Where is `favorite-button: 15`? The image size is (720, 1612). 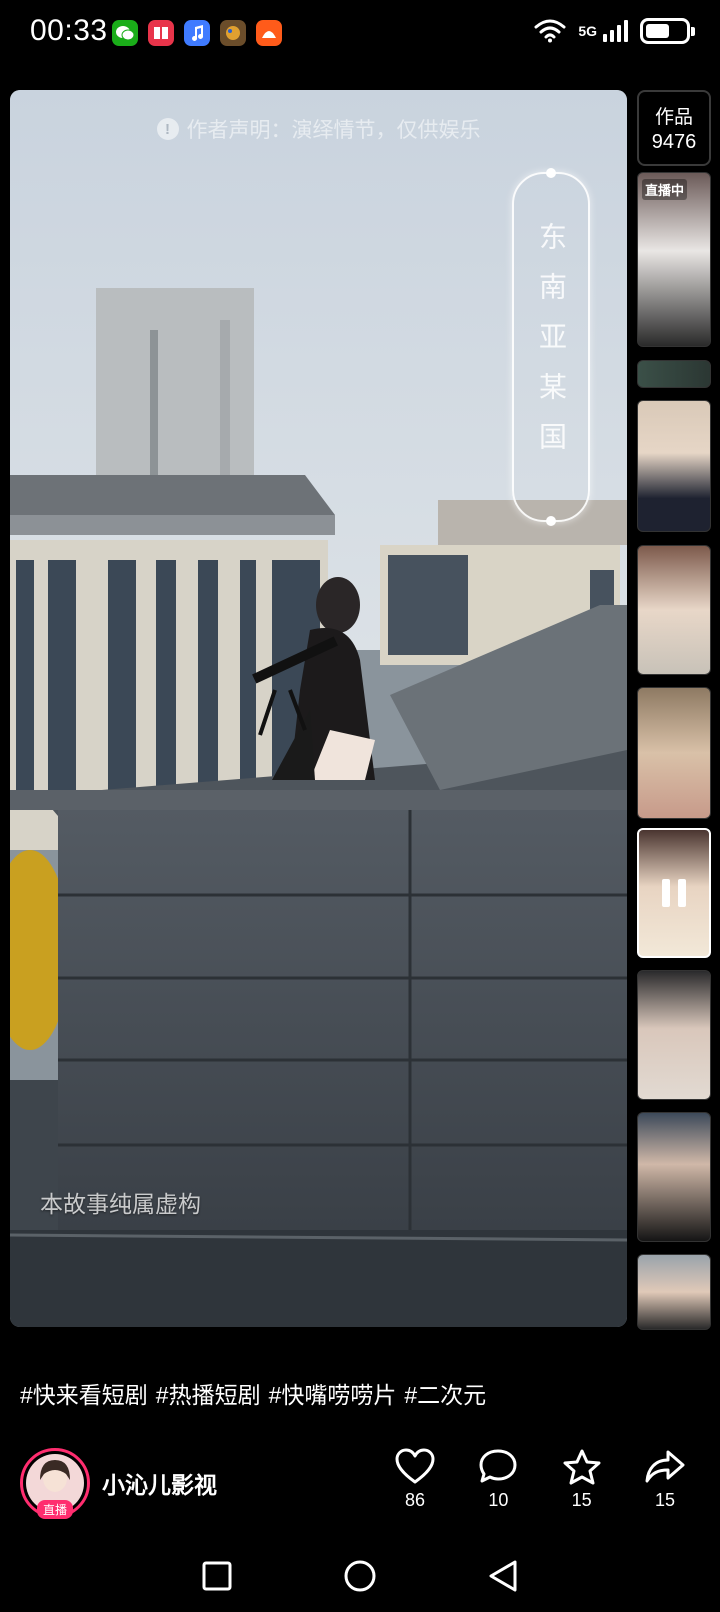 favorite-button: 15 is located at coordinates (582, 1479).